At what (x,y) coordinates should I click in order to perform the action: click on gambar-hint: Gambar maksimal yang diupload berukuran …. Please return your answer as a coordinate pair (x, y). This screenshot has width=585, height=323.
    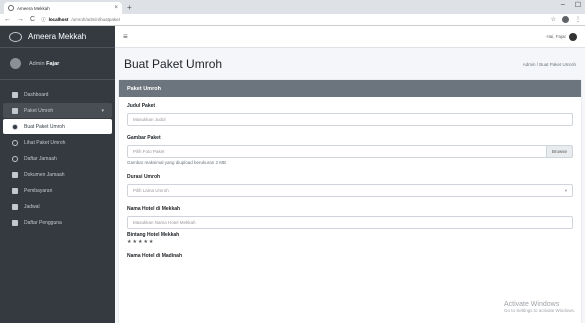
    Looking at the image, I should click on (177, 162).